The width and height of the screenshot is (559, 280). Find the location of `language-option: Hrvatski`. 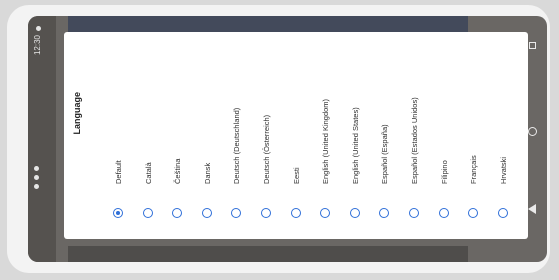

language-option: Hrvatski is located at coordinates (509, 135).